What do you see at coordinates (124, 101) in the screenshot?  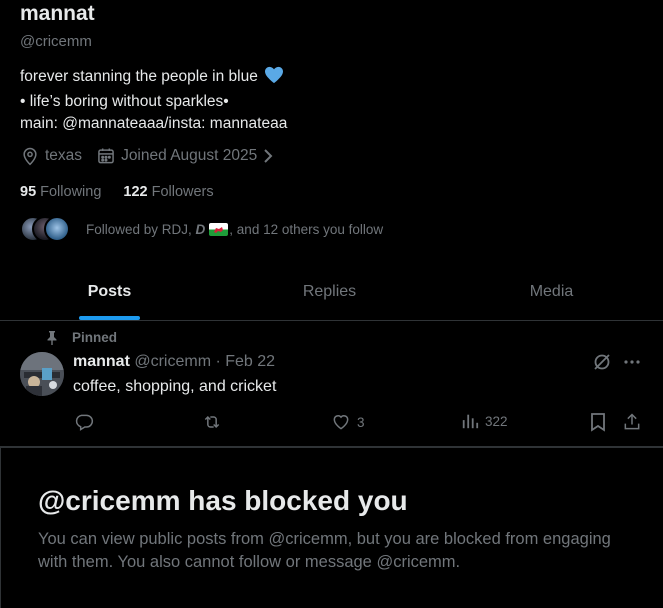 I see `bio-line-2: • life’s boring without sparkles•` at bounding box center [124, 101].